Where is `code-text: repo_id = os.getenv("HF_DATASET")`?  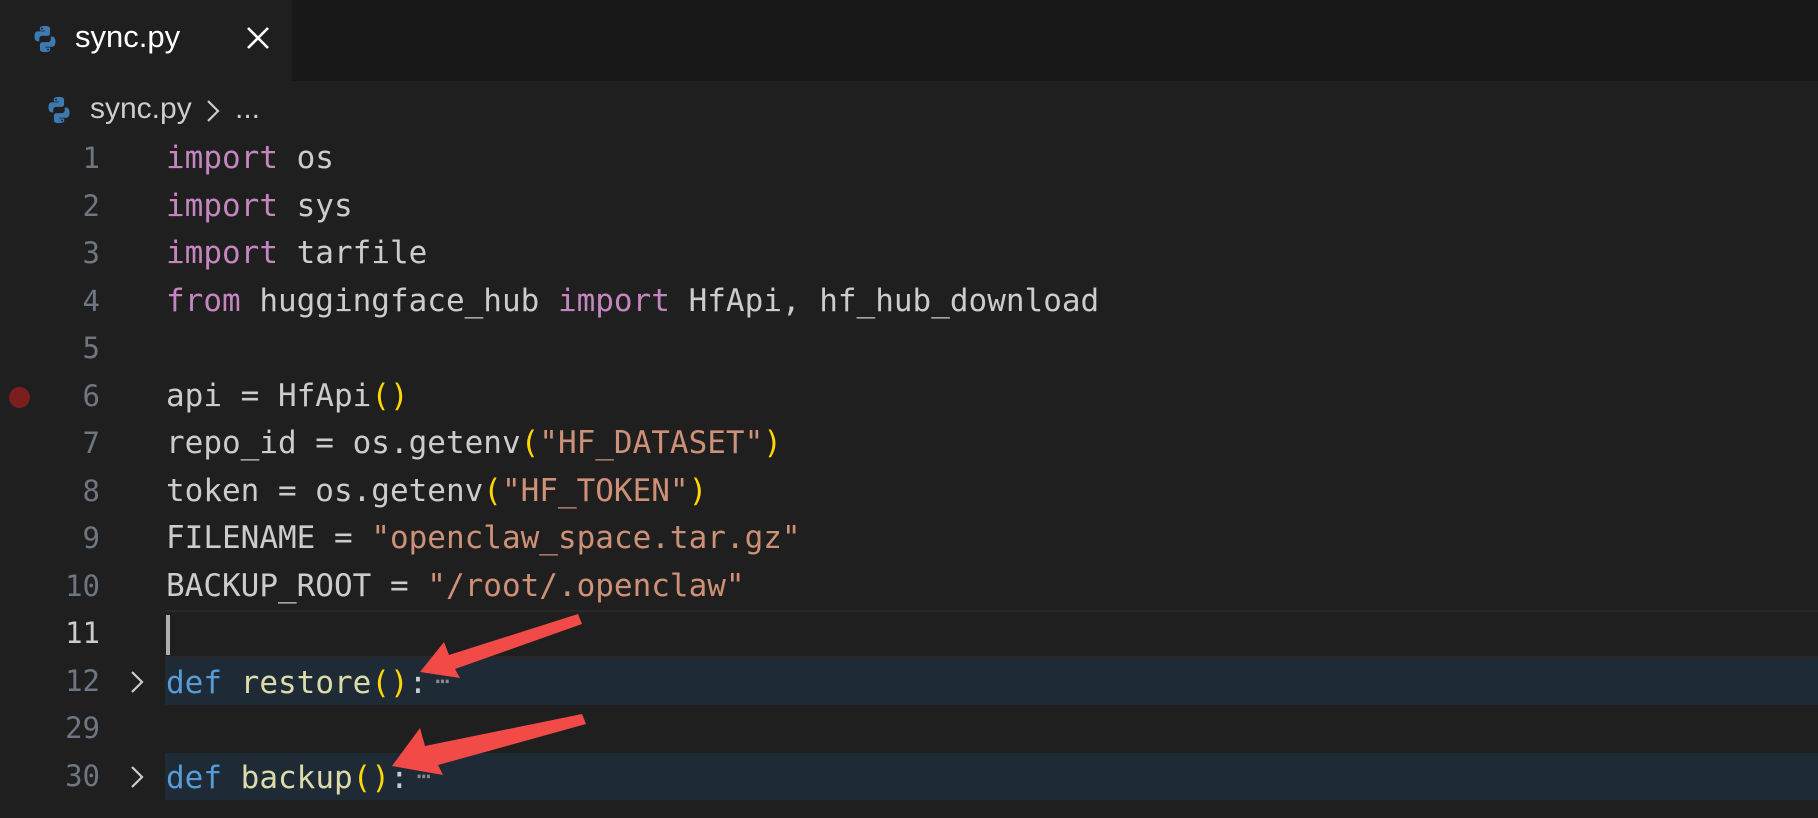 code-text: repo_id = os.getenv("HF_DATASET") is located at coordinates (474, 443).